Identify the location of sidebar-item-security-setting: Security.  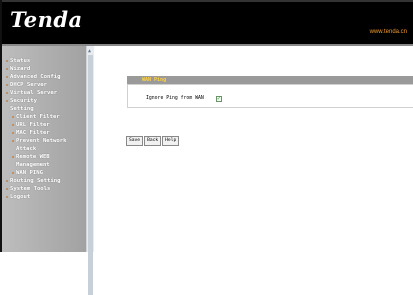
(36, 101).